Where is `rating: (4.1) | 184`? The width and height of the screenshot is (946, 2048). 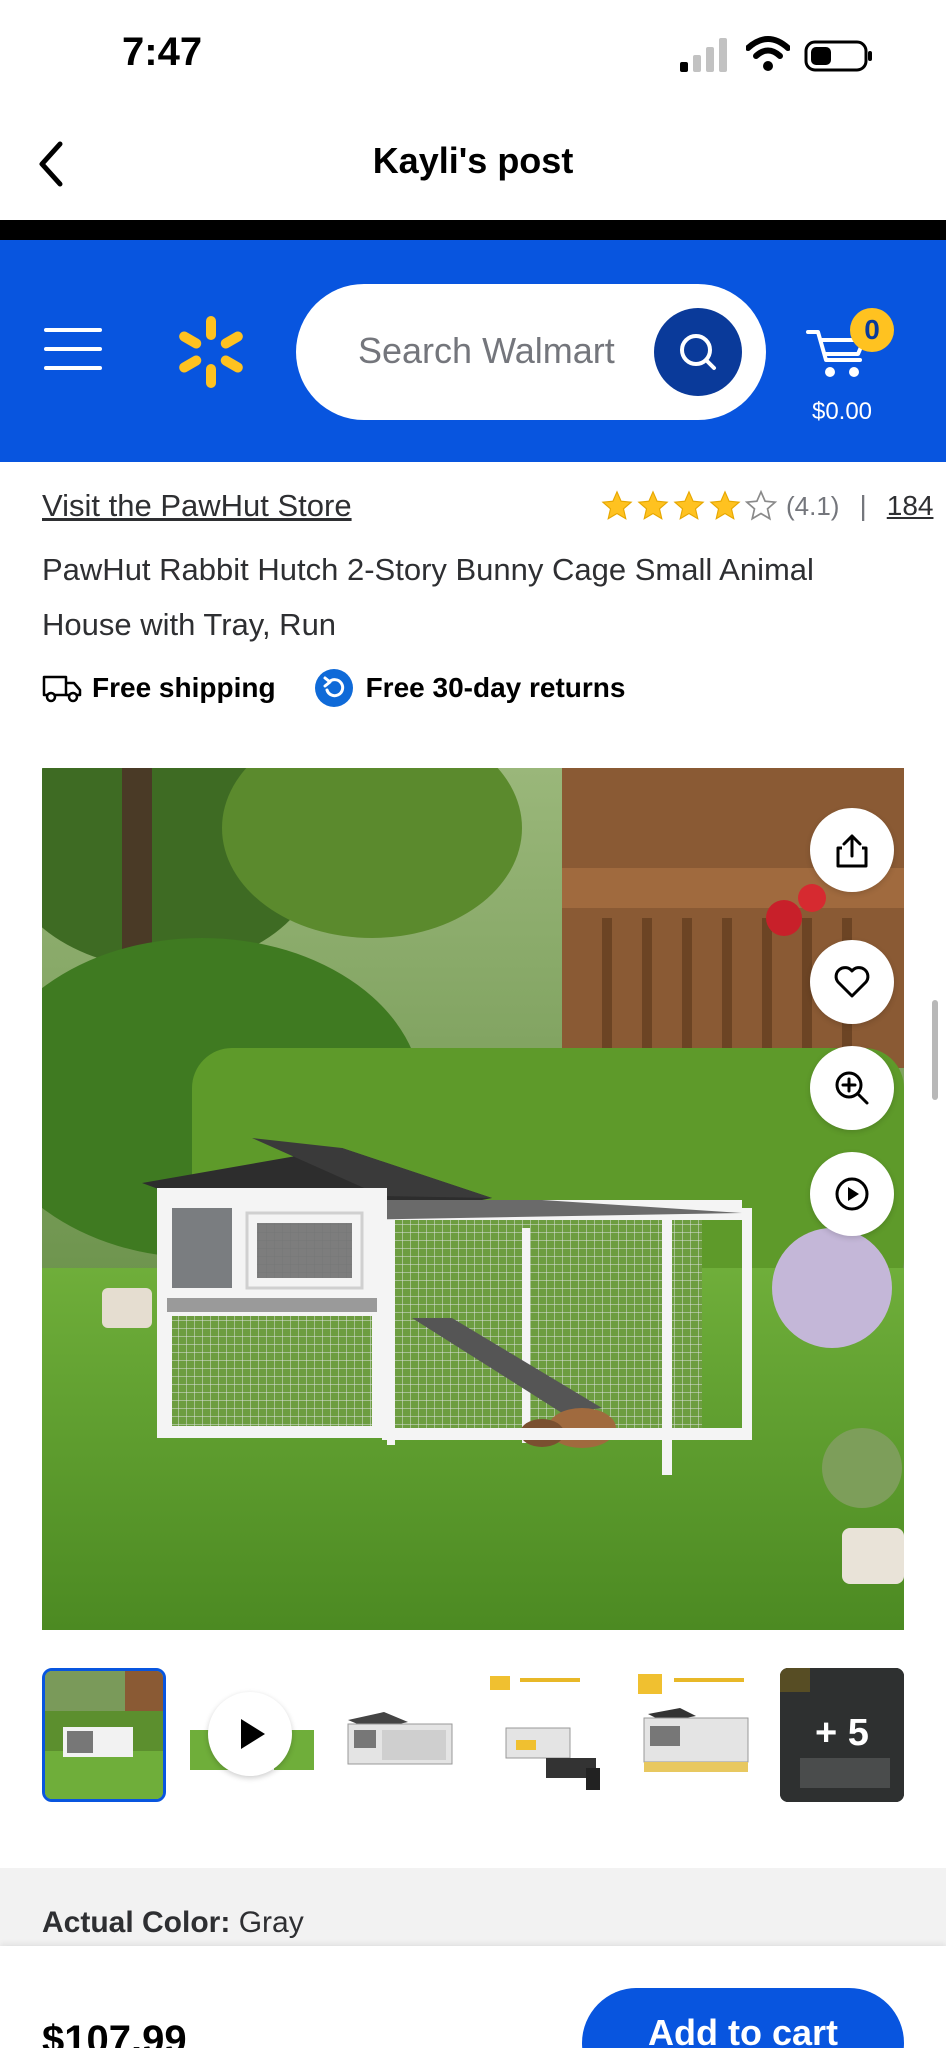 rating: (4.1) | 184 is located at coordinates (766, 506).